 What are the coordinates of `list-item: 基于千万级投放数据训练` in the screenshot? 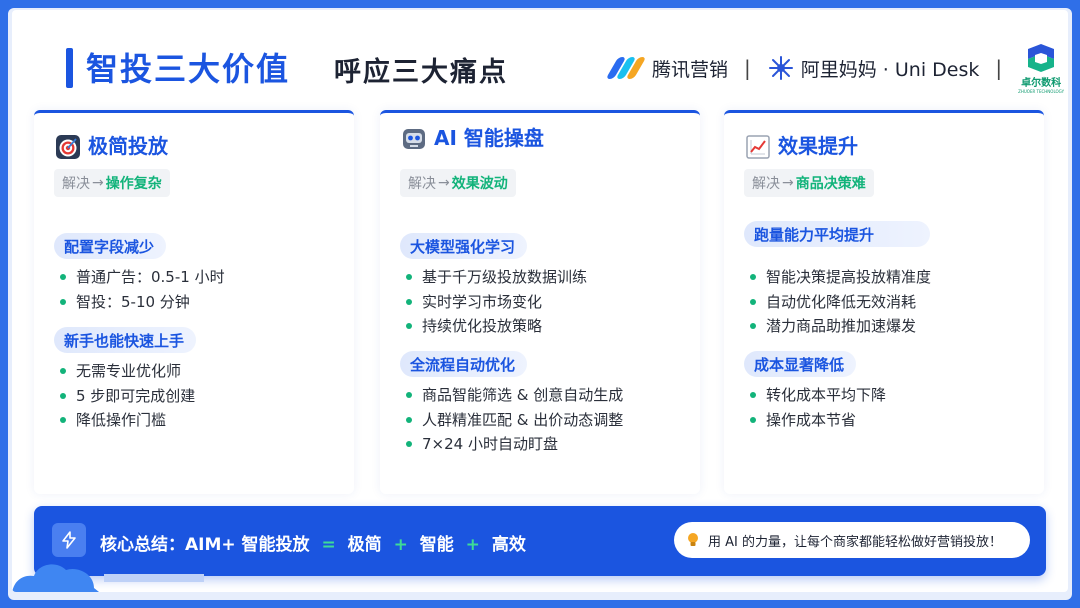 It's located at (494, 277).